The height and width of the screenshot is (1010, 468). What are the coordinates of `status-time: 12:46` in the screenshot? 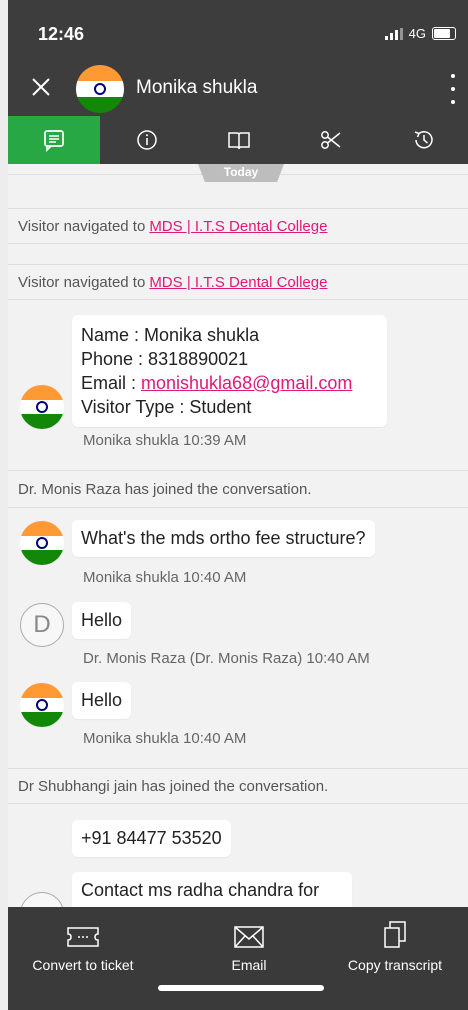 It's located at (61, 34).